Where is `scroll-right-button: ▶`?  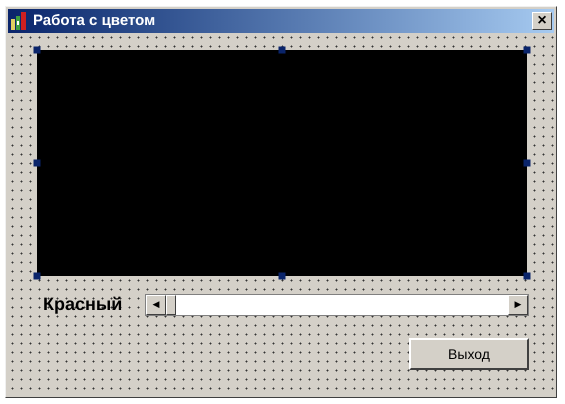 scroll-right-button: ▶ is located at coordinates (518, 304).